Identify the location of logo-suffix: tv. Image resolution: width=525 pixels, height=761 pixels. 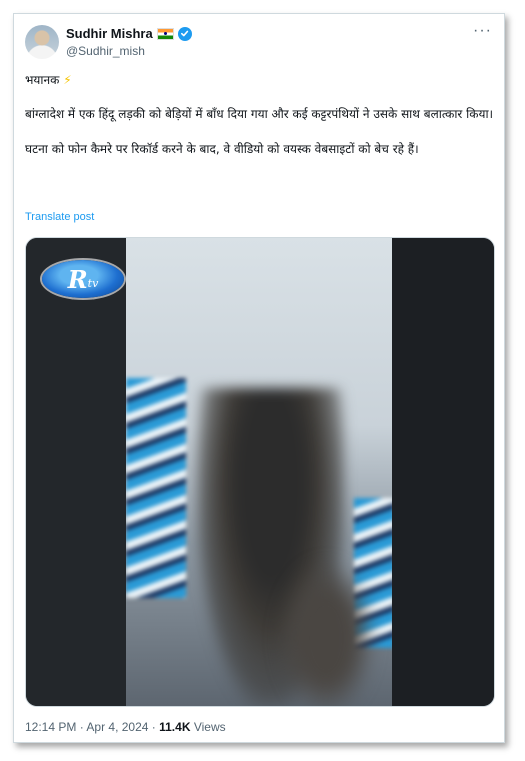
(93, 283).